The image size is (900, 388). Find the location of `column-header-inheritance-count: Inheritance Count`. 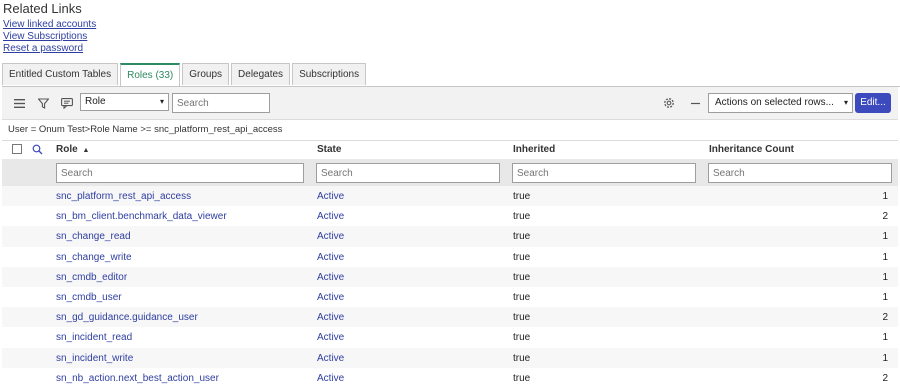

column-header-inheritance-count: Inheritance Count is located at coordinates (751, 149).